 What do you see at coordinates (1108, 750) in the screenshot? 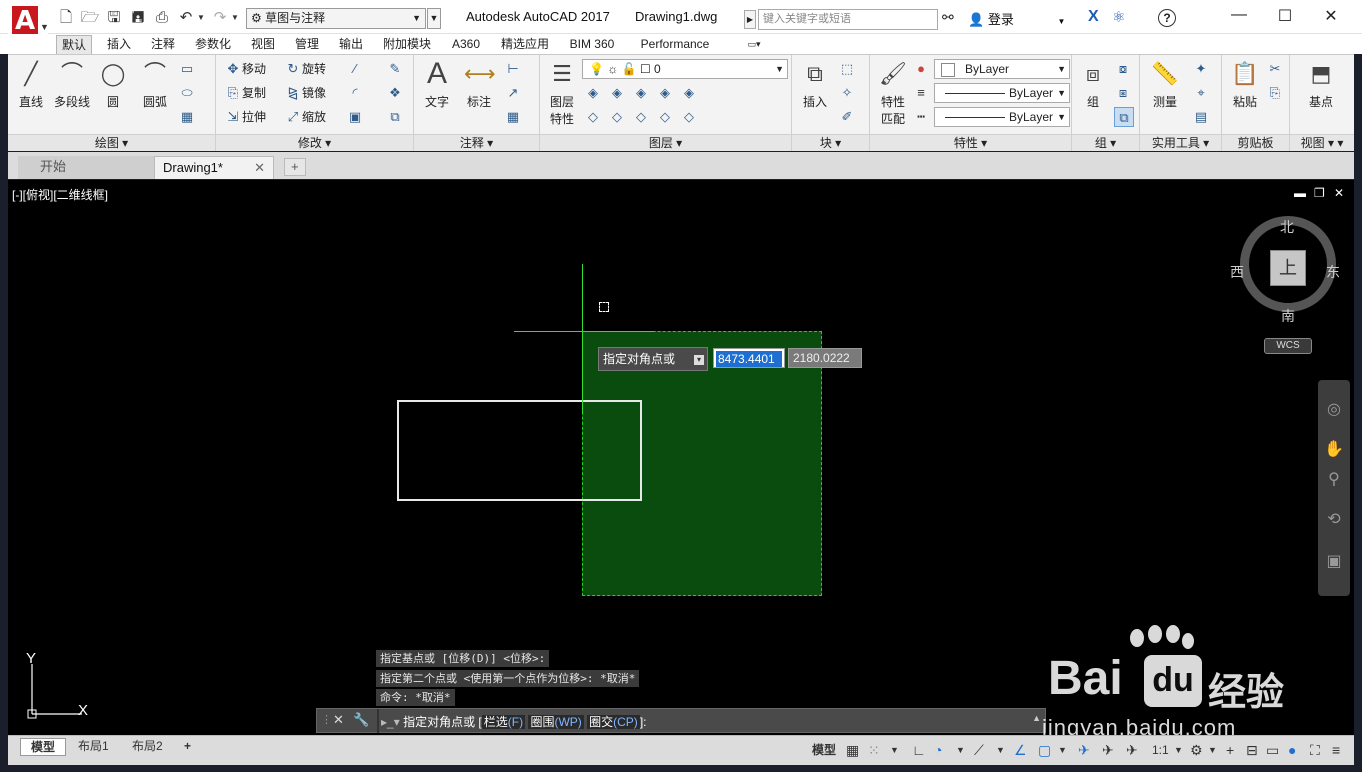
I see `auto-scale-icon: ✈` at bounding box center [1108, 750].